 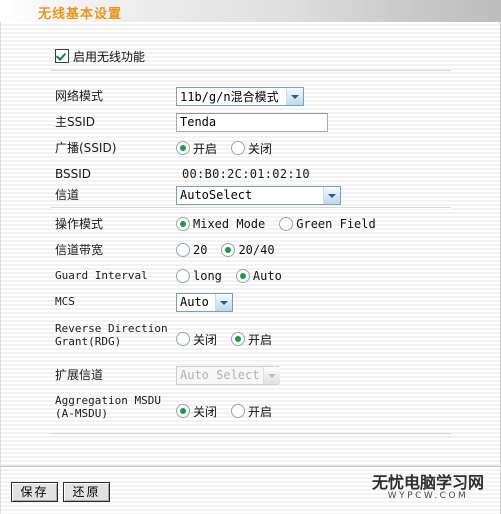 I want to click on row-broadcast-ssid: 广播(SSID) 开启 关闭, so click(x=170, y=148).